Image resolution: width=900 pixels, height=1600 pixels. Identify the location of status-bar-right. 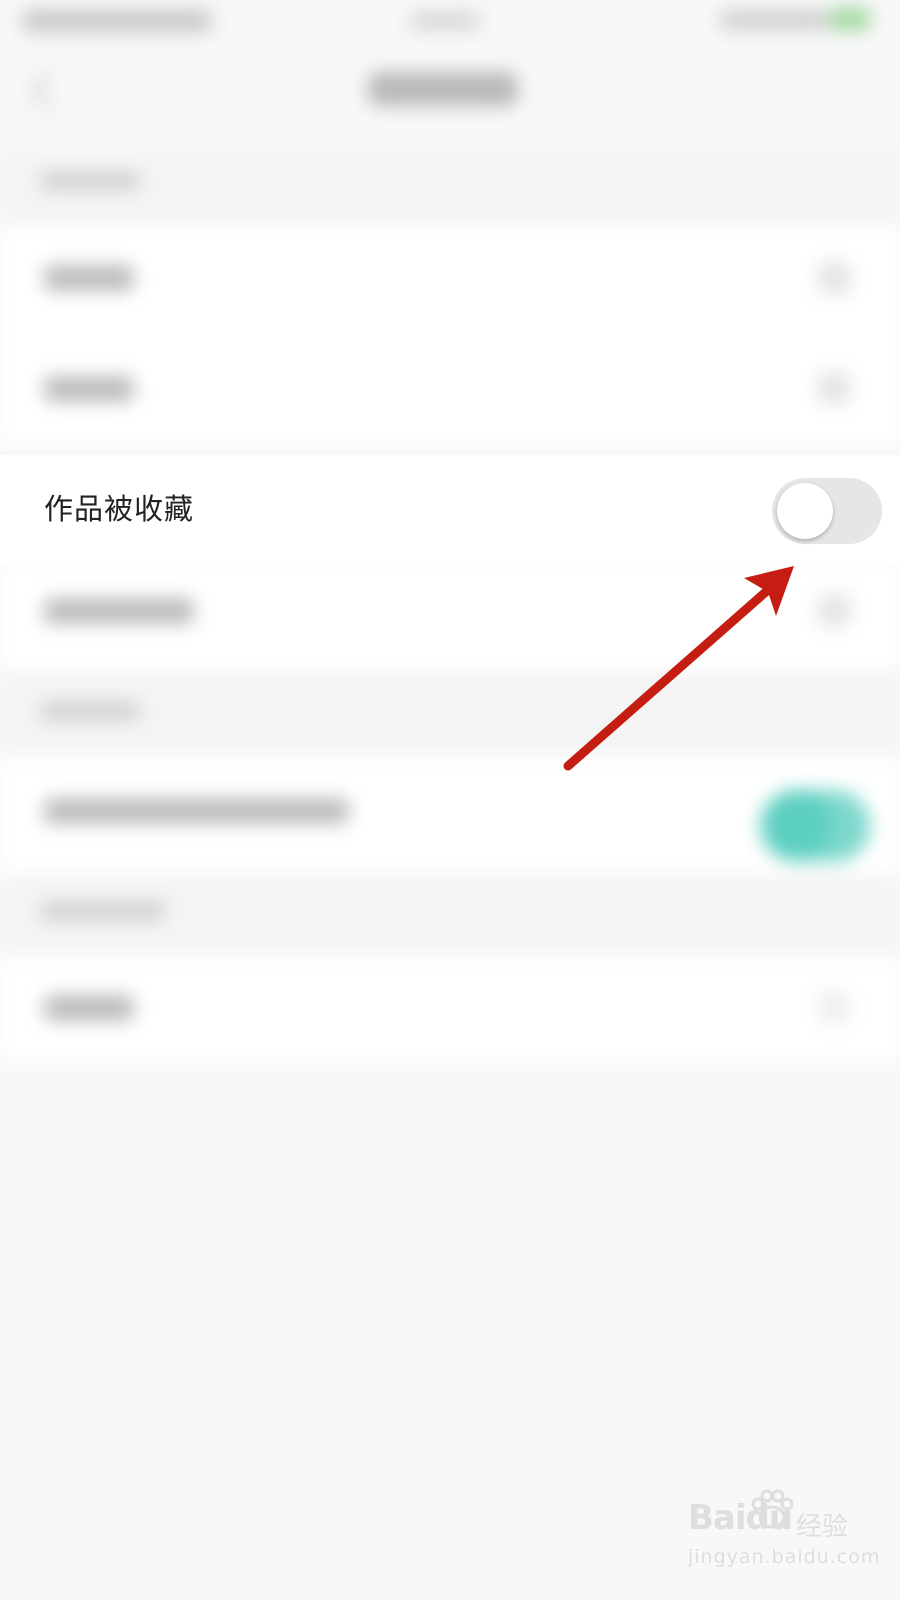
(775, 20).